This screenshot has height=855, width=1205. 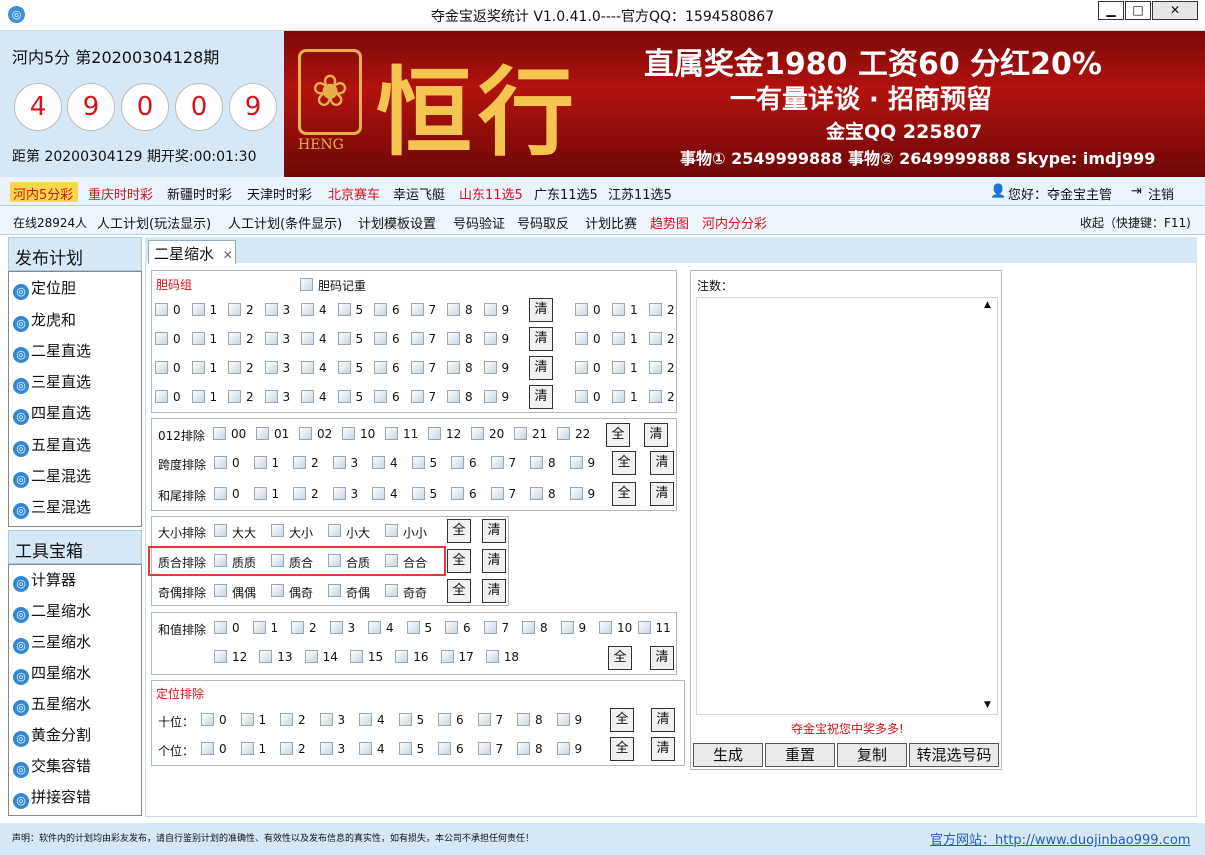 What do you see at coordinates (192, 252) in the screenshot?
I see `tab-two-star-shrink: 二星缩水 ✕` at bounding box center [192, 252].